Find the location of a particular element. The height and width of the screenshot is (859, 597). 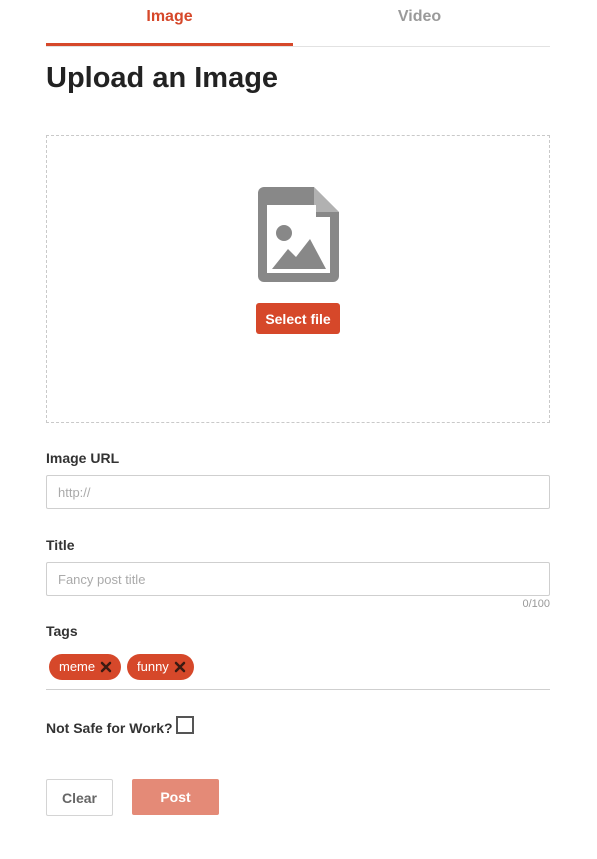

tag-chip: meme is located at coordinates (85, 667).